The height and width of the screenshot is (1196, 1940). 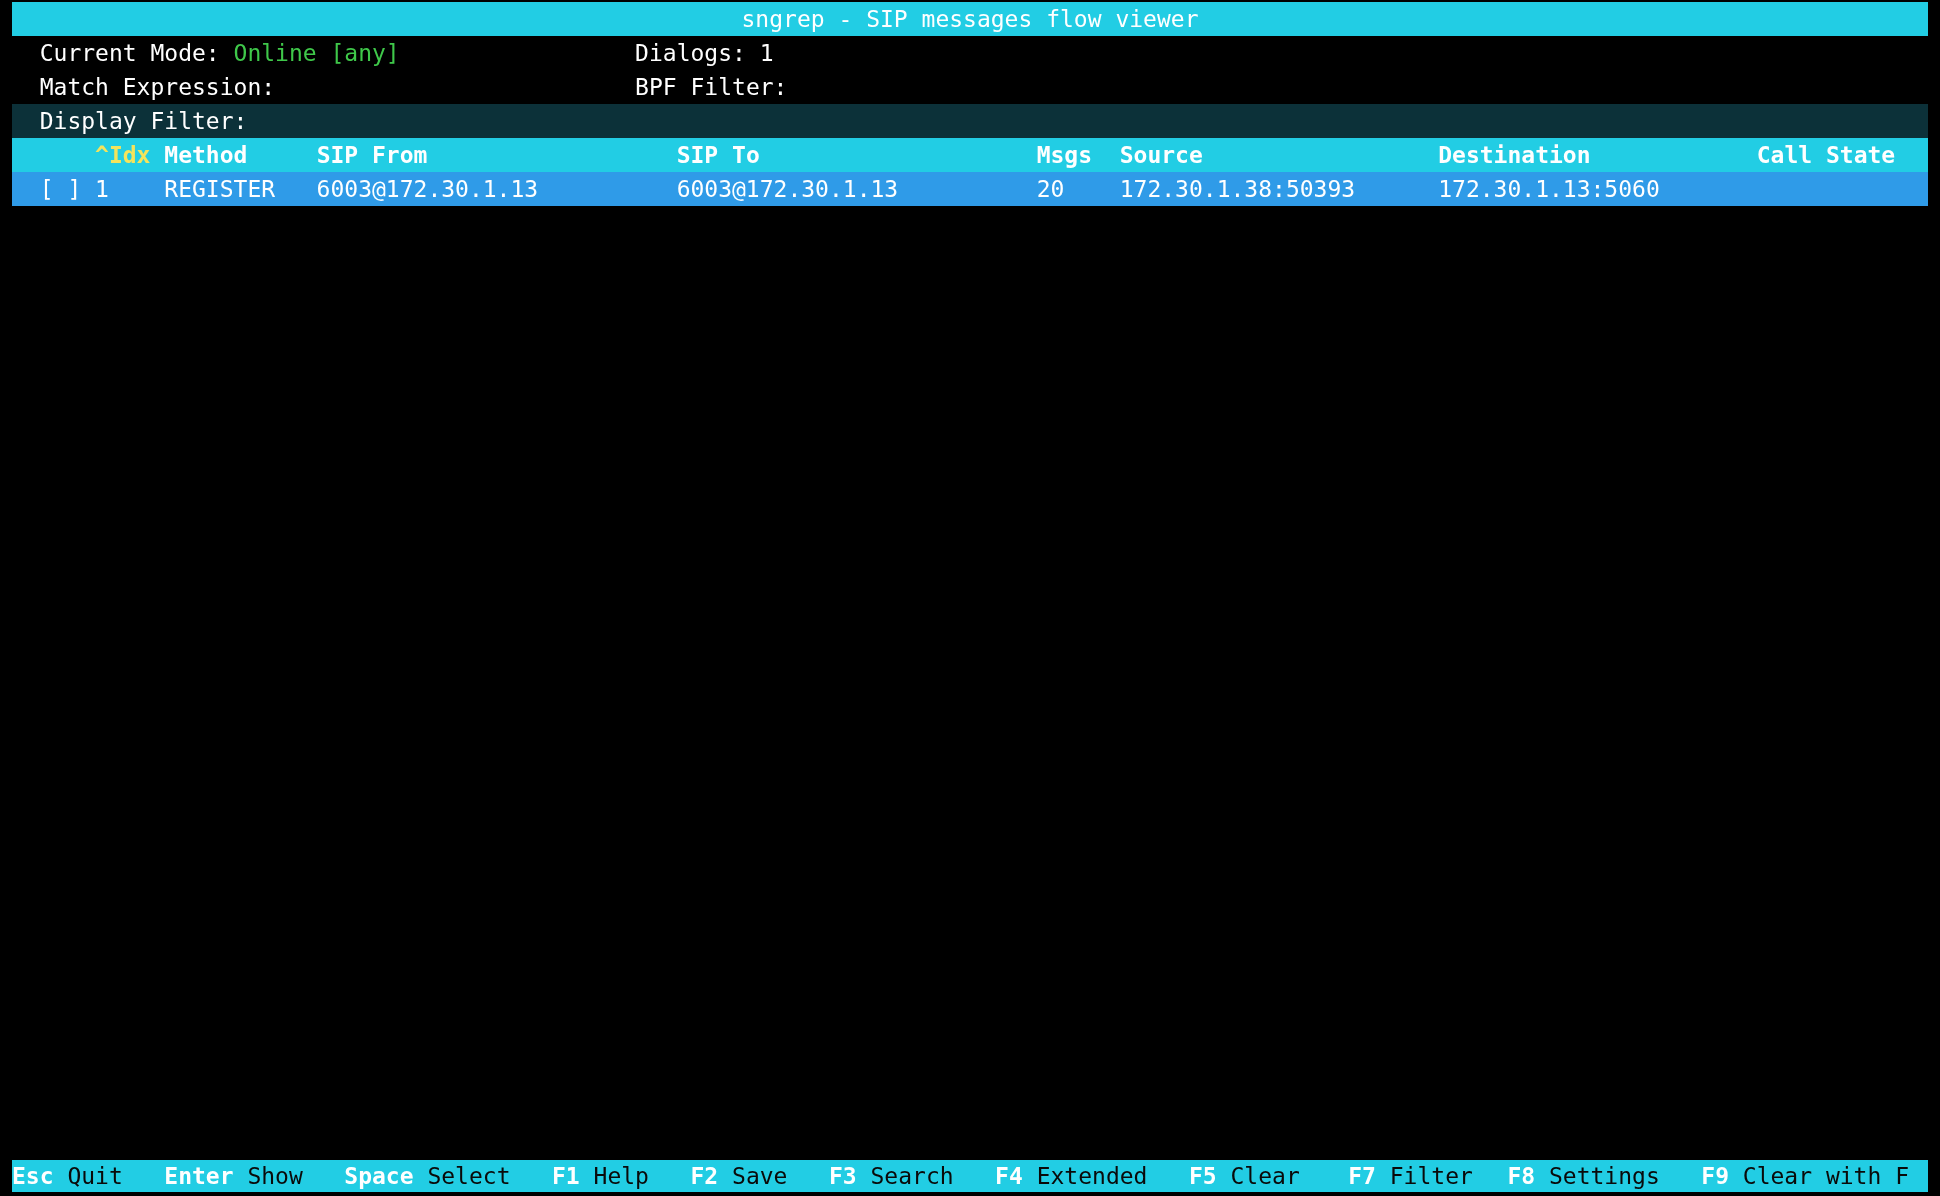 What do you see at coordinates (1549, 189) in the screenshot?
I see `table-cell-text: 172.30.1.13:5060` at bounding box center [1549, 189].